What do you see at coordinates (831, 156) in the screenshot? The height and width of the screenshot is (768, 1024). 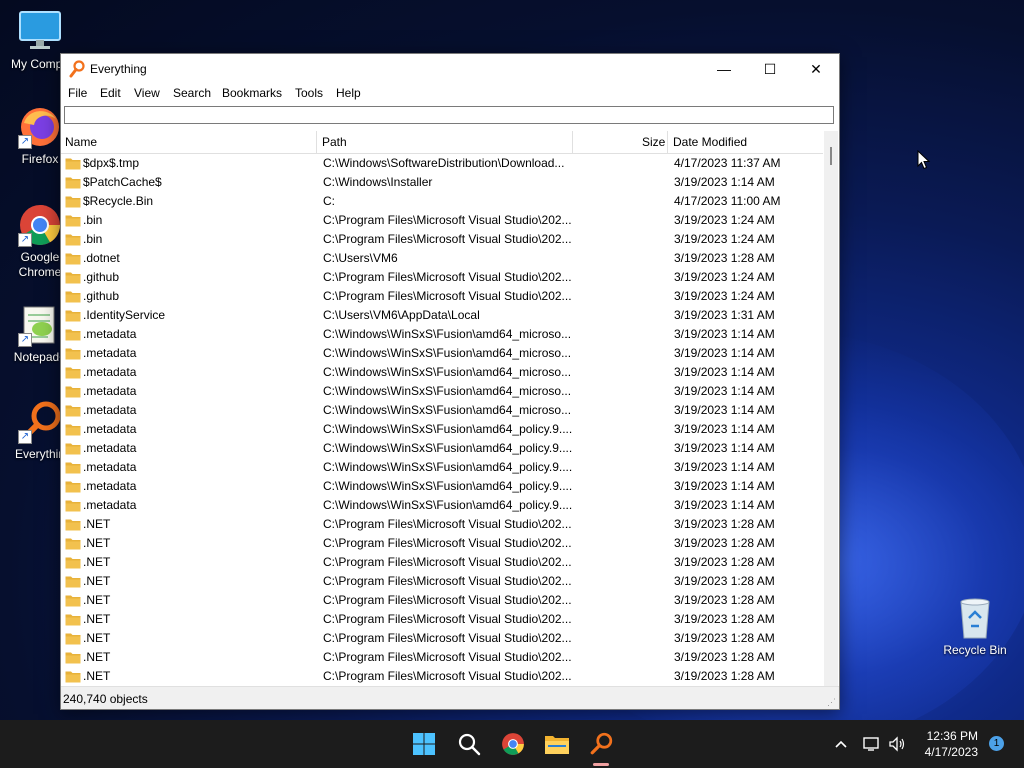 I see `scrollbar-thumb` at bounding box center [831, 156].